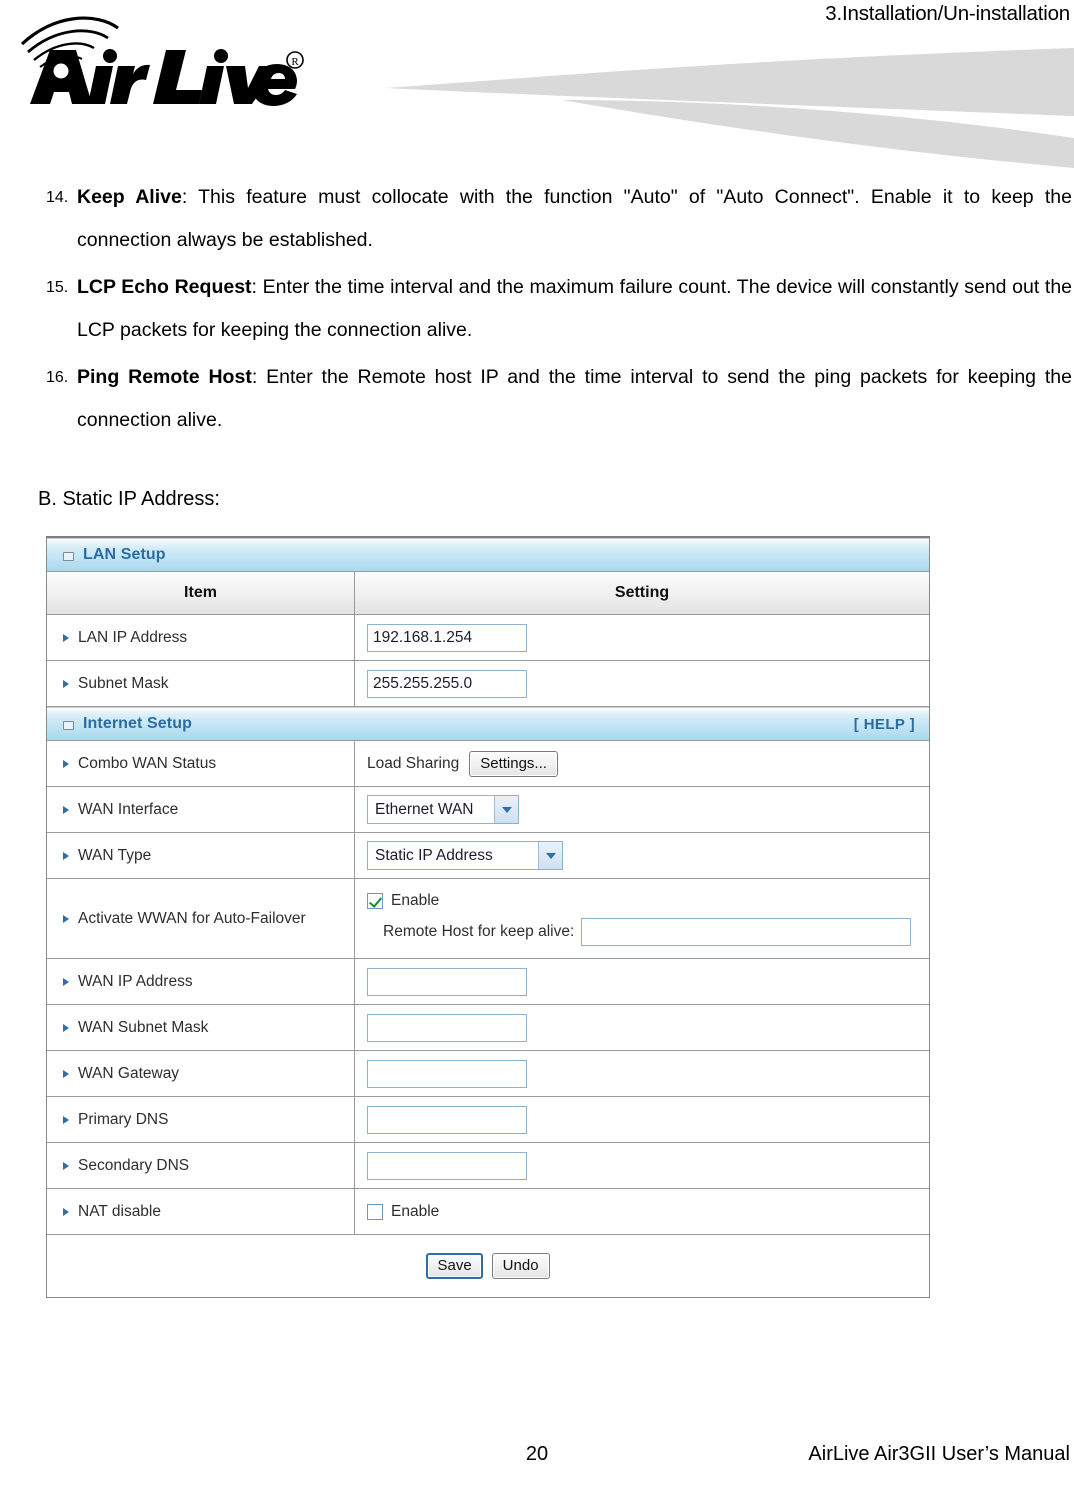  I want to click on wan-ip-address-input, so click(447, 981).